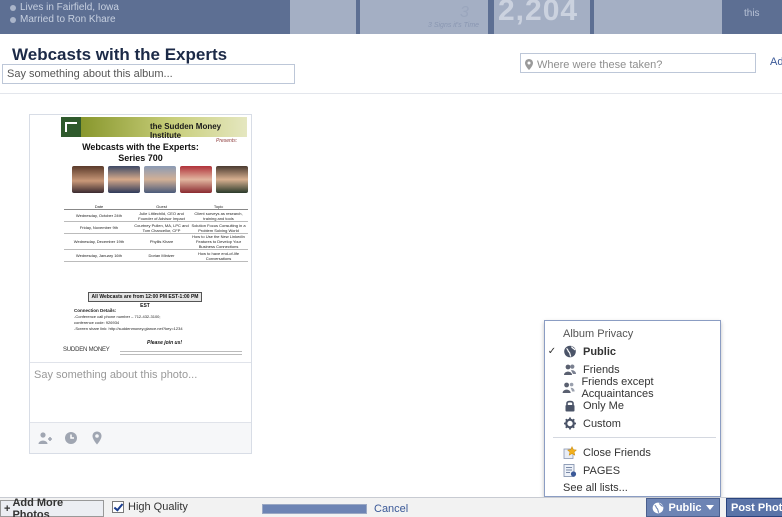 The image size is (782, 517). I want to click on high-quality-checkbox, so click(118, 507).